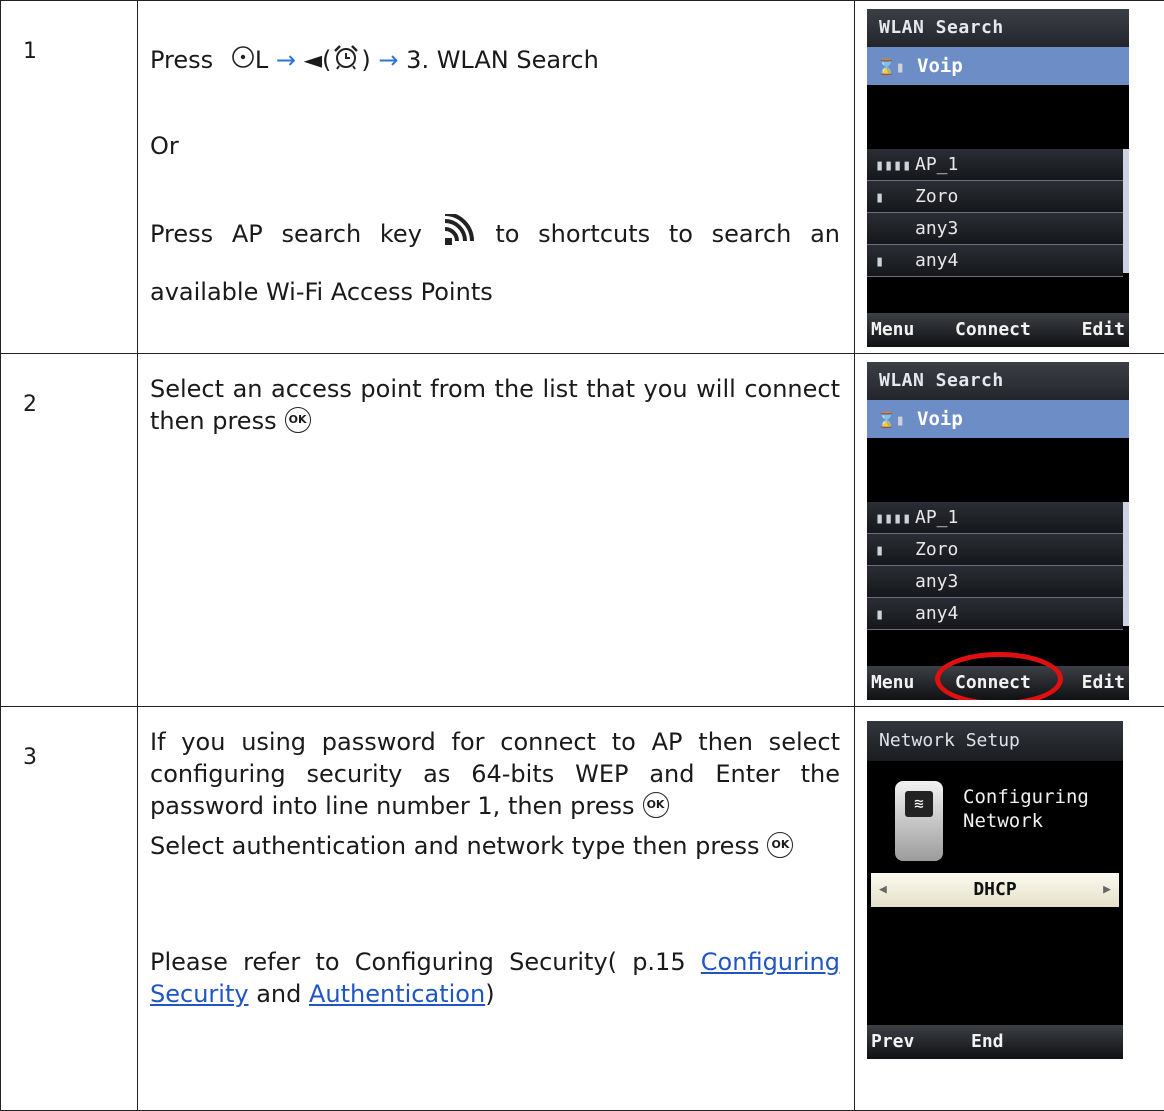 Image resolution: width=1164 pixels, height=1111 pixels. I want to click on step1-line1: Press L → ◄( ) → 3. WLAN Search, so click(495, 39).